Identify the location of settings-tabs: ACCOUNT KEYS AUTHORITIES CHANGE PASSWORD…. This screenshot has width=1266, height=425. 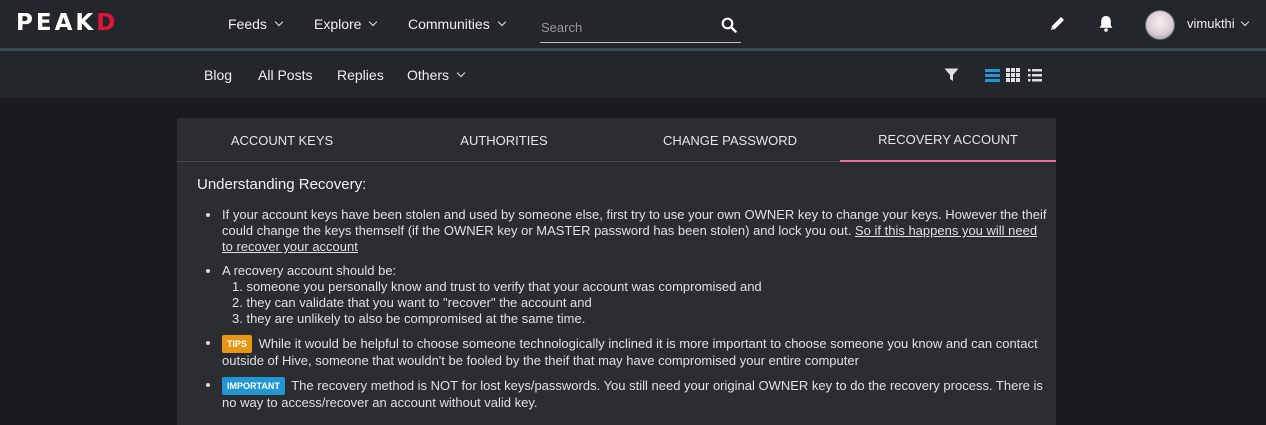
(616, 140).